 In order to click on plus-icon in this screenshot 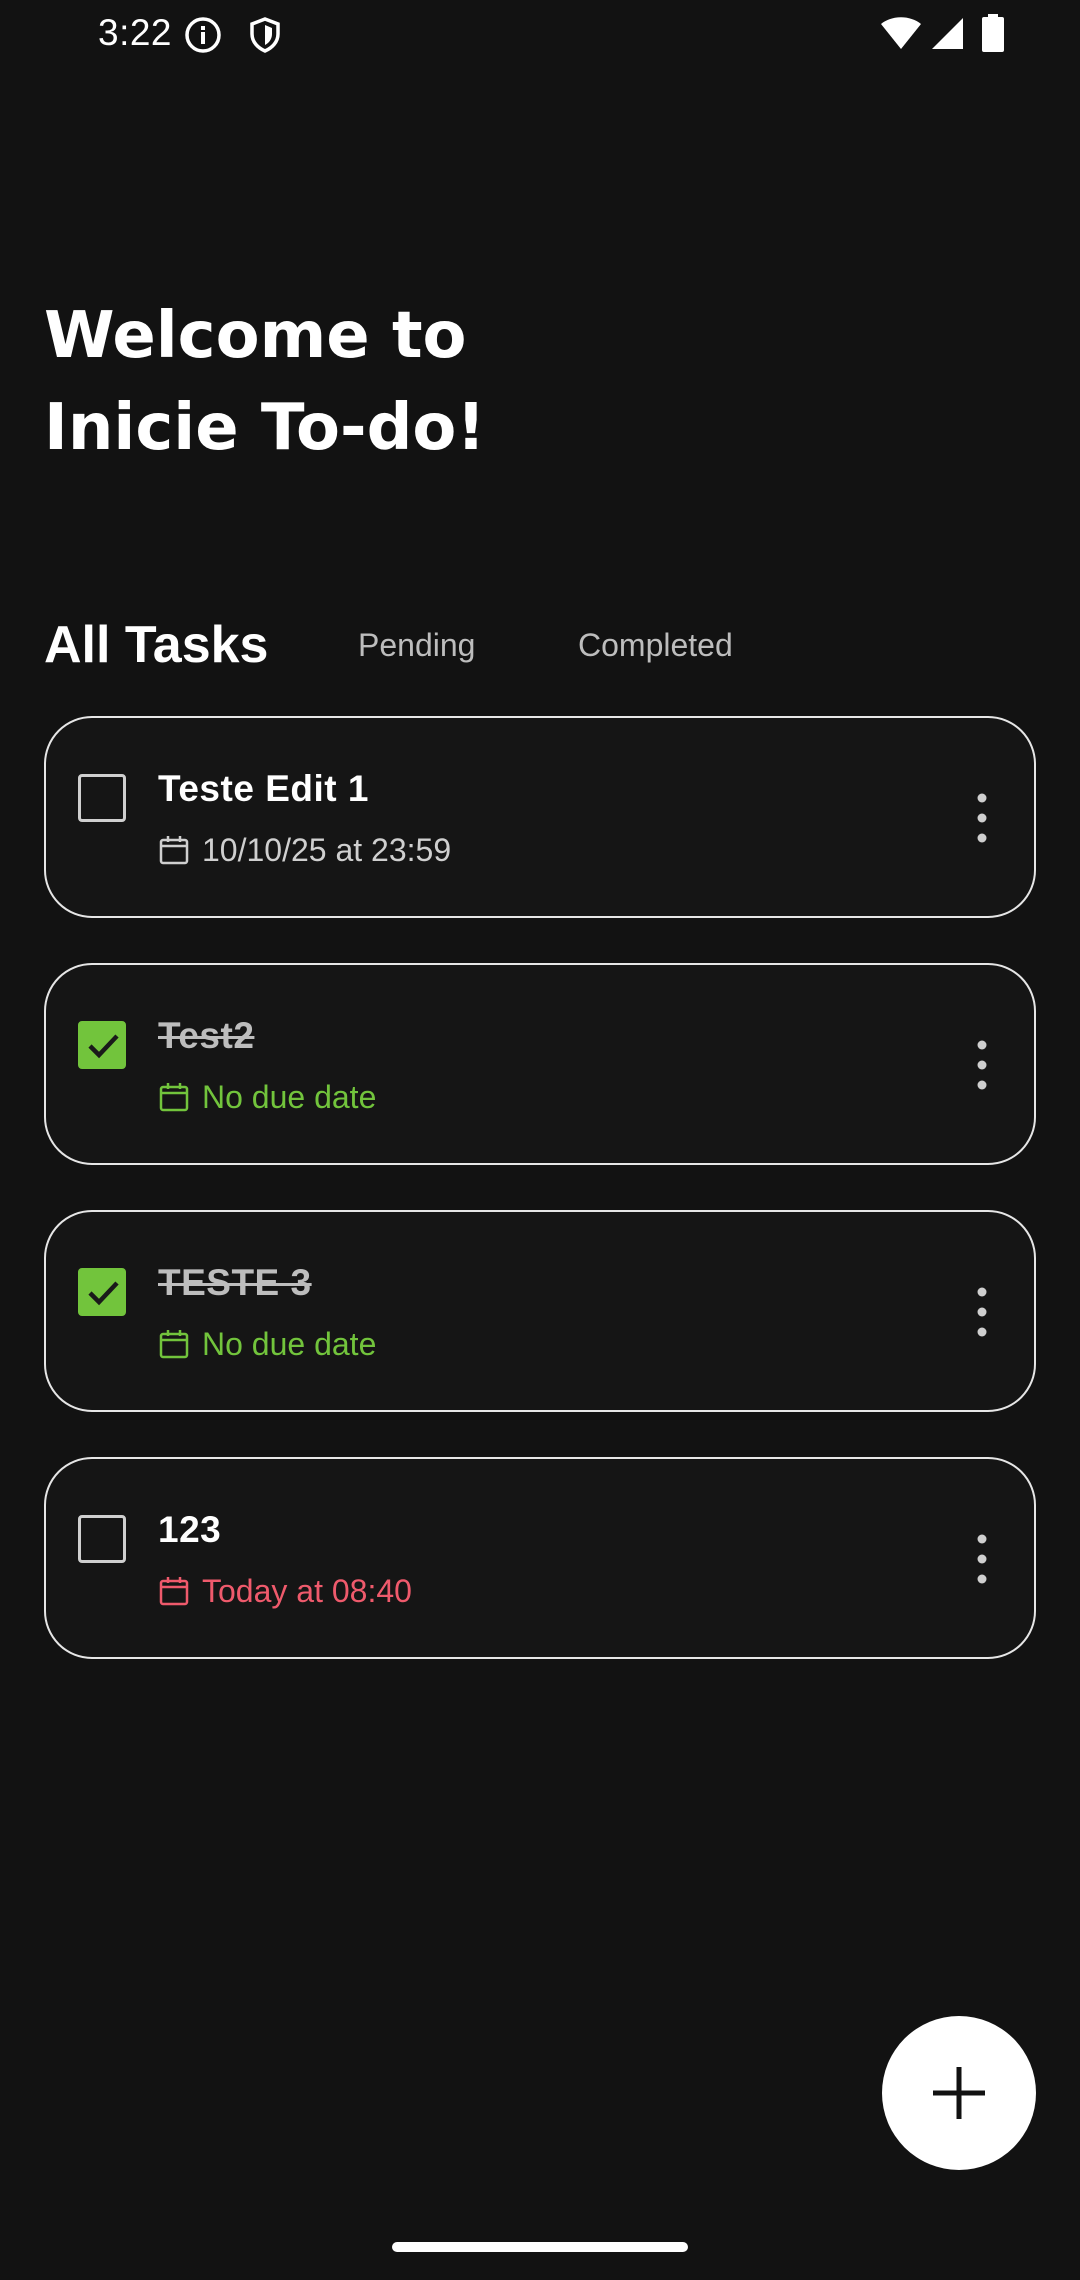, I will do `click(959, 2093)`.